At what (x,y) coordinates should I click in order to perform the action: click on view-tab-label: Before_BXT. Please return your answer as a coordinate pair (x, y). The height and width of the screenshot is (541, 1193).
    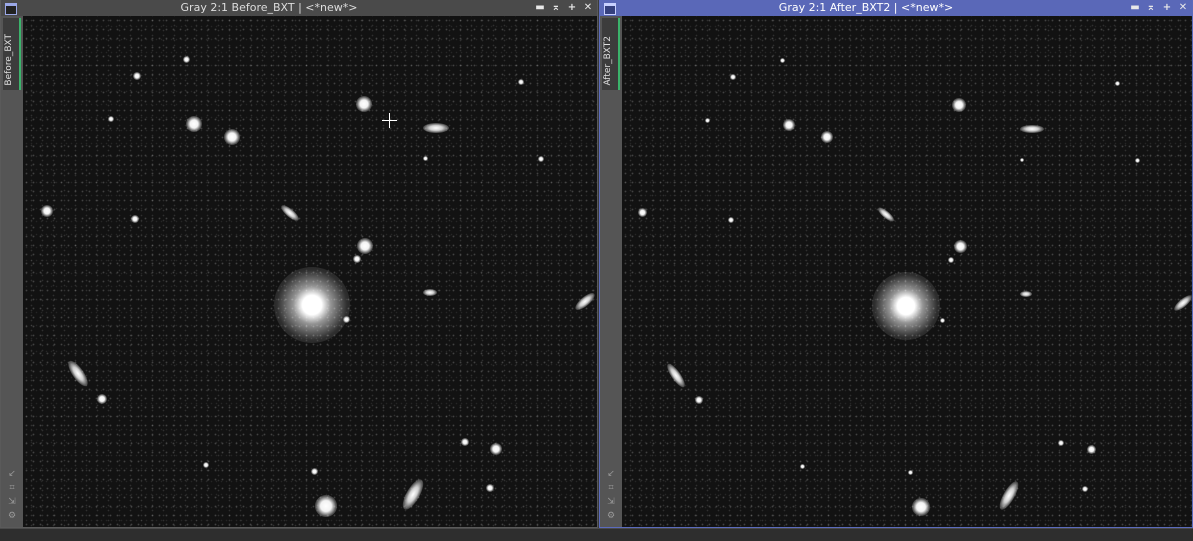
    Looking at the image, I should click on (9, 60).